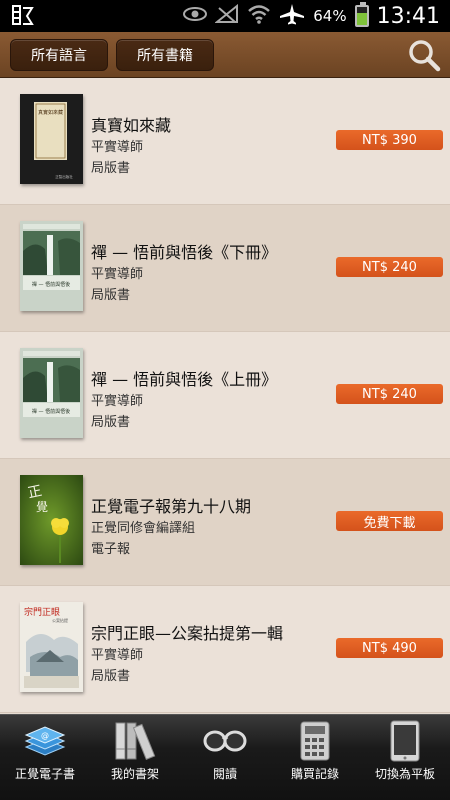 This screenshot has width=450, height=800. What do you see at coordinates (389, 521) in the screenshot?
I see `free-download-button: 免費下載` at bounding box center [389, 521].